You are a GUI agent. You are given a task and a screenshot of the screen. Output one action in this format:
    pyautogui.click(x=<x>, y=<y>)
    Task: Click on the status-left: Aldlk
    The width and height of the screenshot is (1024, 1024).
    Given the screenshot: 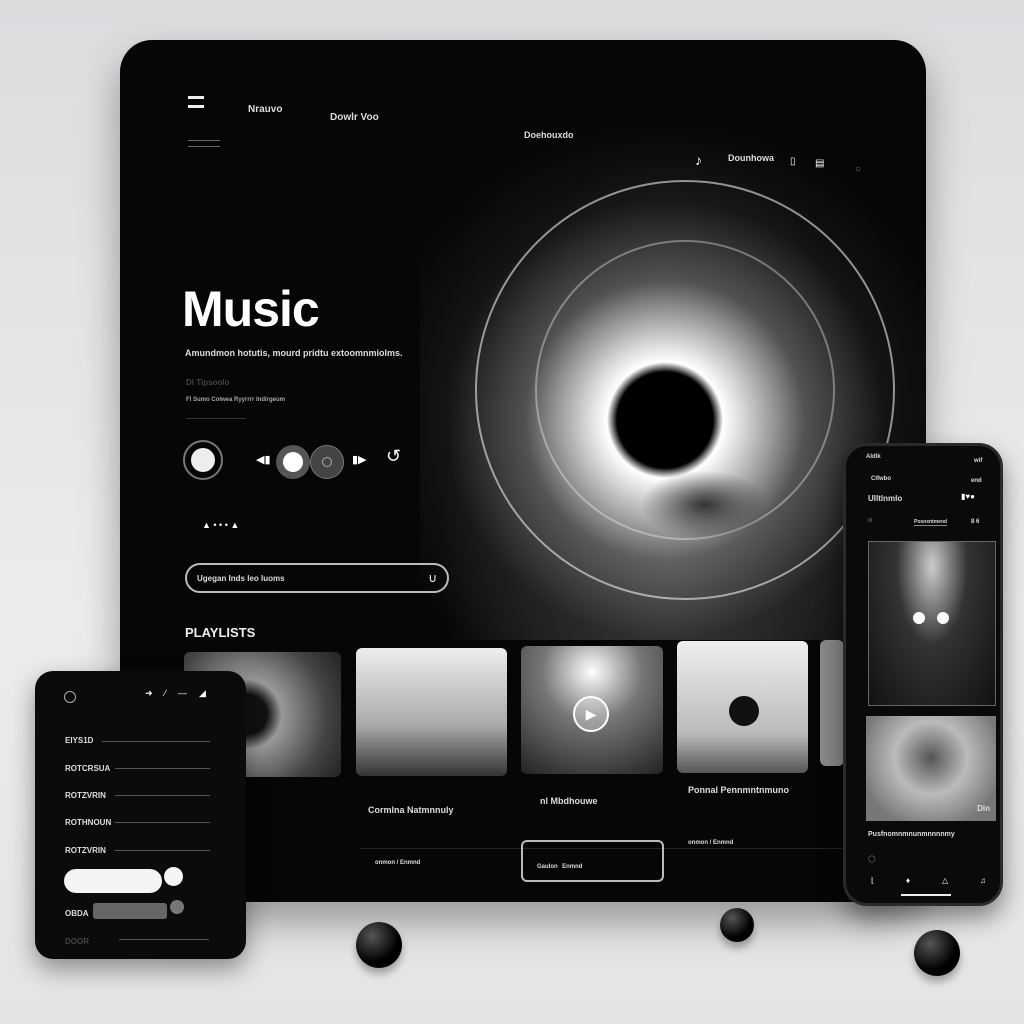 What is the action you would take?
    pyautogui.click(x=873, y=457)
    